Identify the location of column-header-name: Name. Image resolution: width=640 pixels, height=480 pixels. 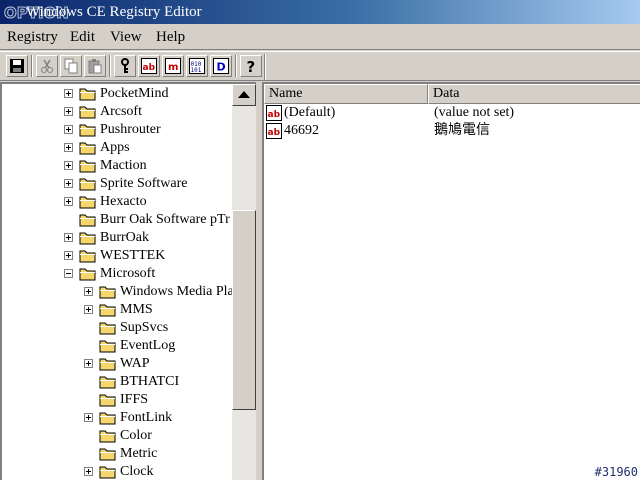
(346, 94).